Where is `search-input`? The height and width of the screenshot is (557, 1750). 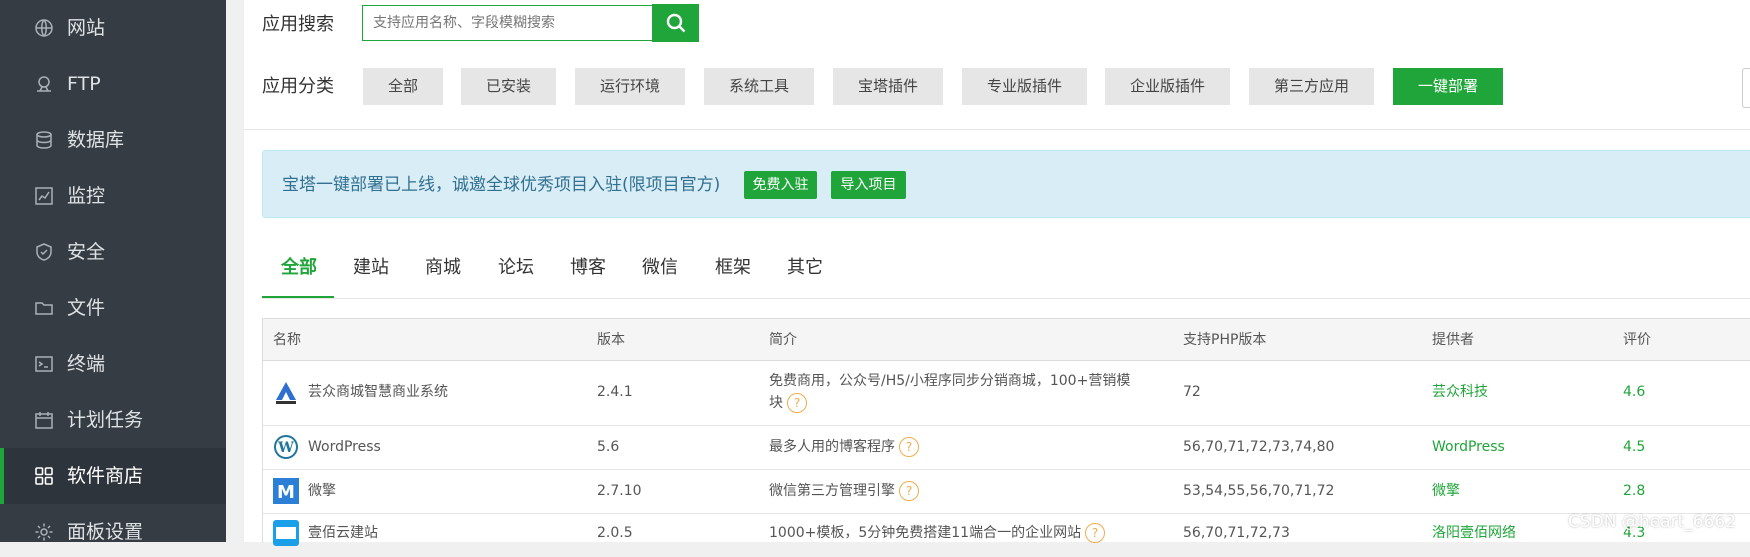
search-input is located at coordinates (507, 23).